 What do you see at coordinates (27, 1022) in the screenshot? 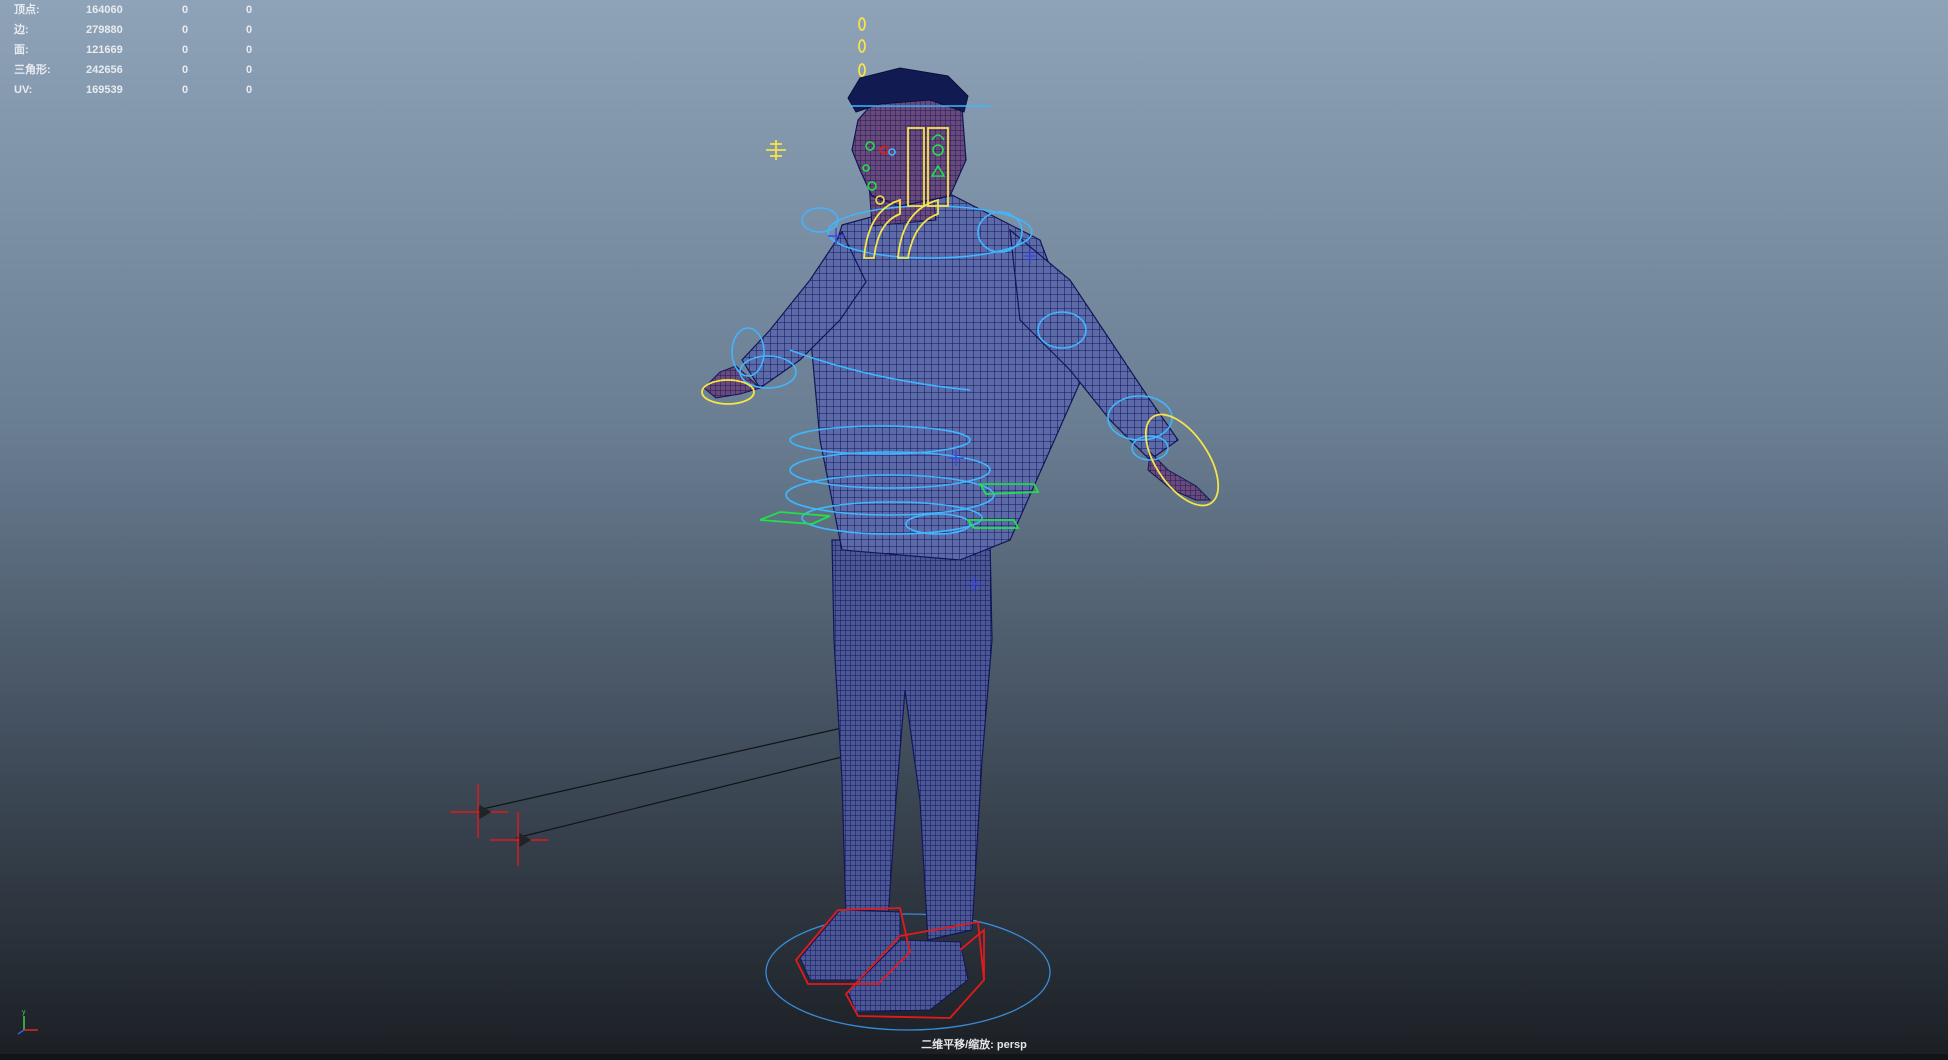
I see `xyz-axis-icon: y` at bounding box center [27, 1022].